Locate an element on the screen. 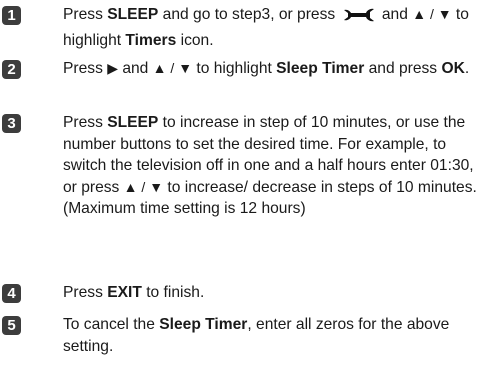 This screenshot has width=479, height=367. text-run: icon. is located at coordinates (195, 40).